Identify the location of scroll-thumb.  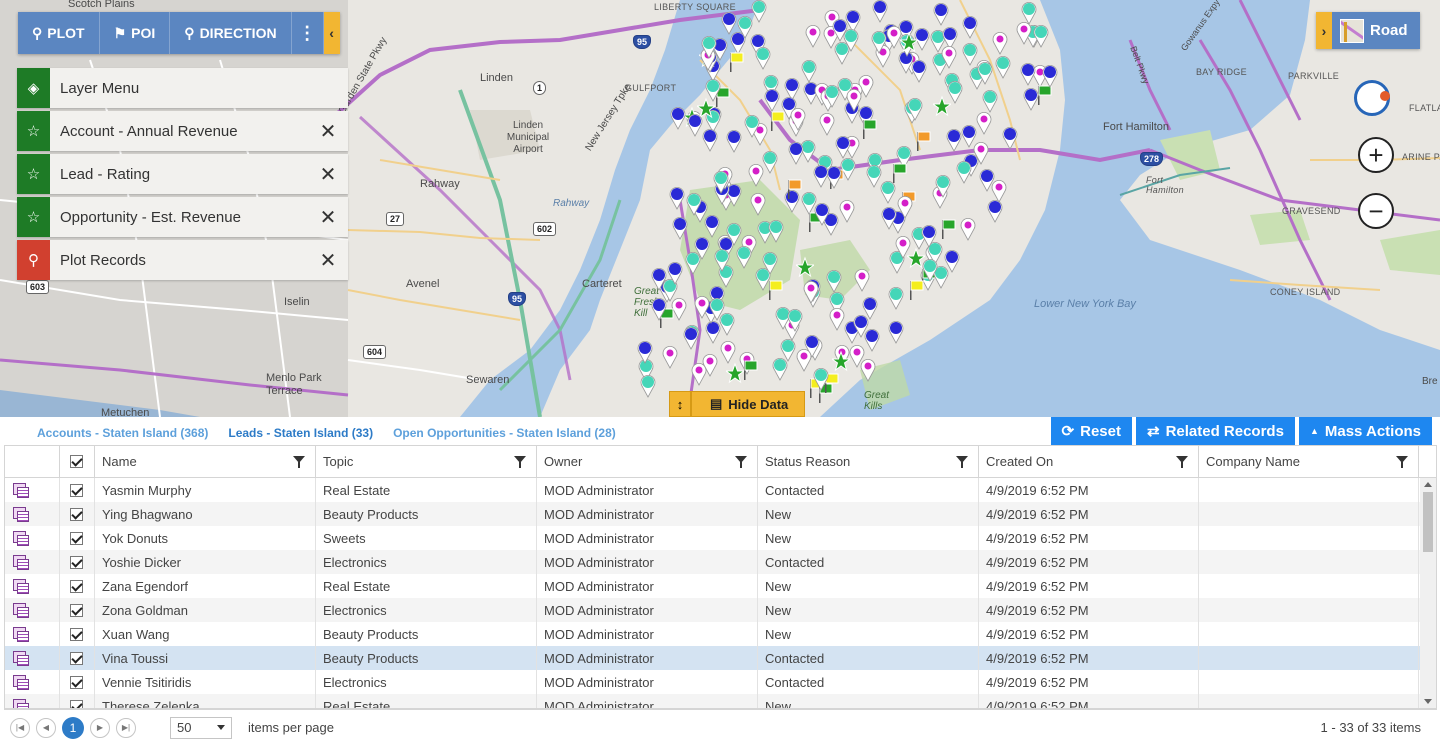
(1428, 522).